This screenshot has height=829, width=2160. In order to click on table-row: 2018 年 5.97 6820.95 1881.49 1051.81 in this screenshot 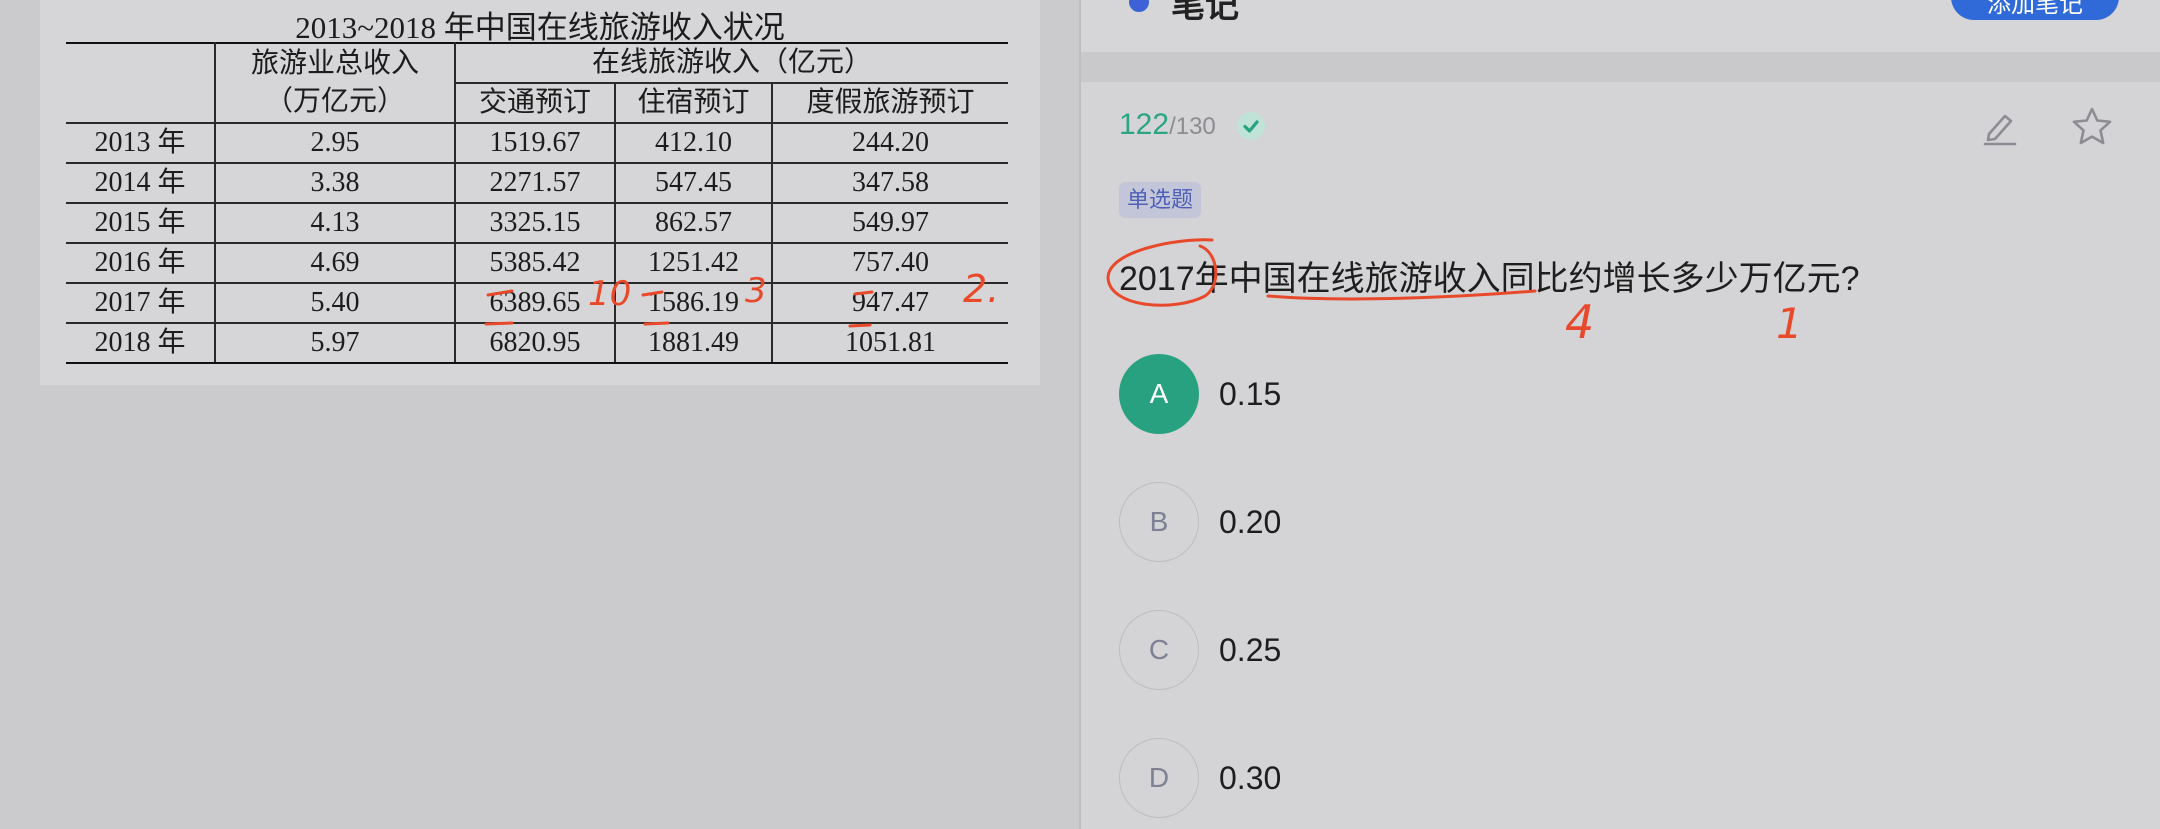, I will do `click(537, 343)`.